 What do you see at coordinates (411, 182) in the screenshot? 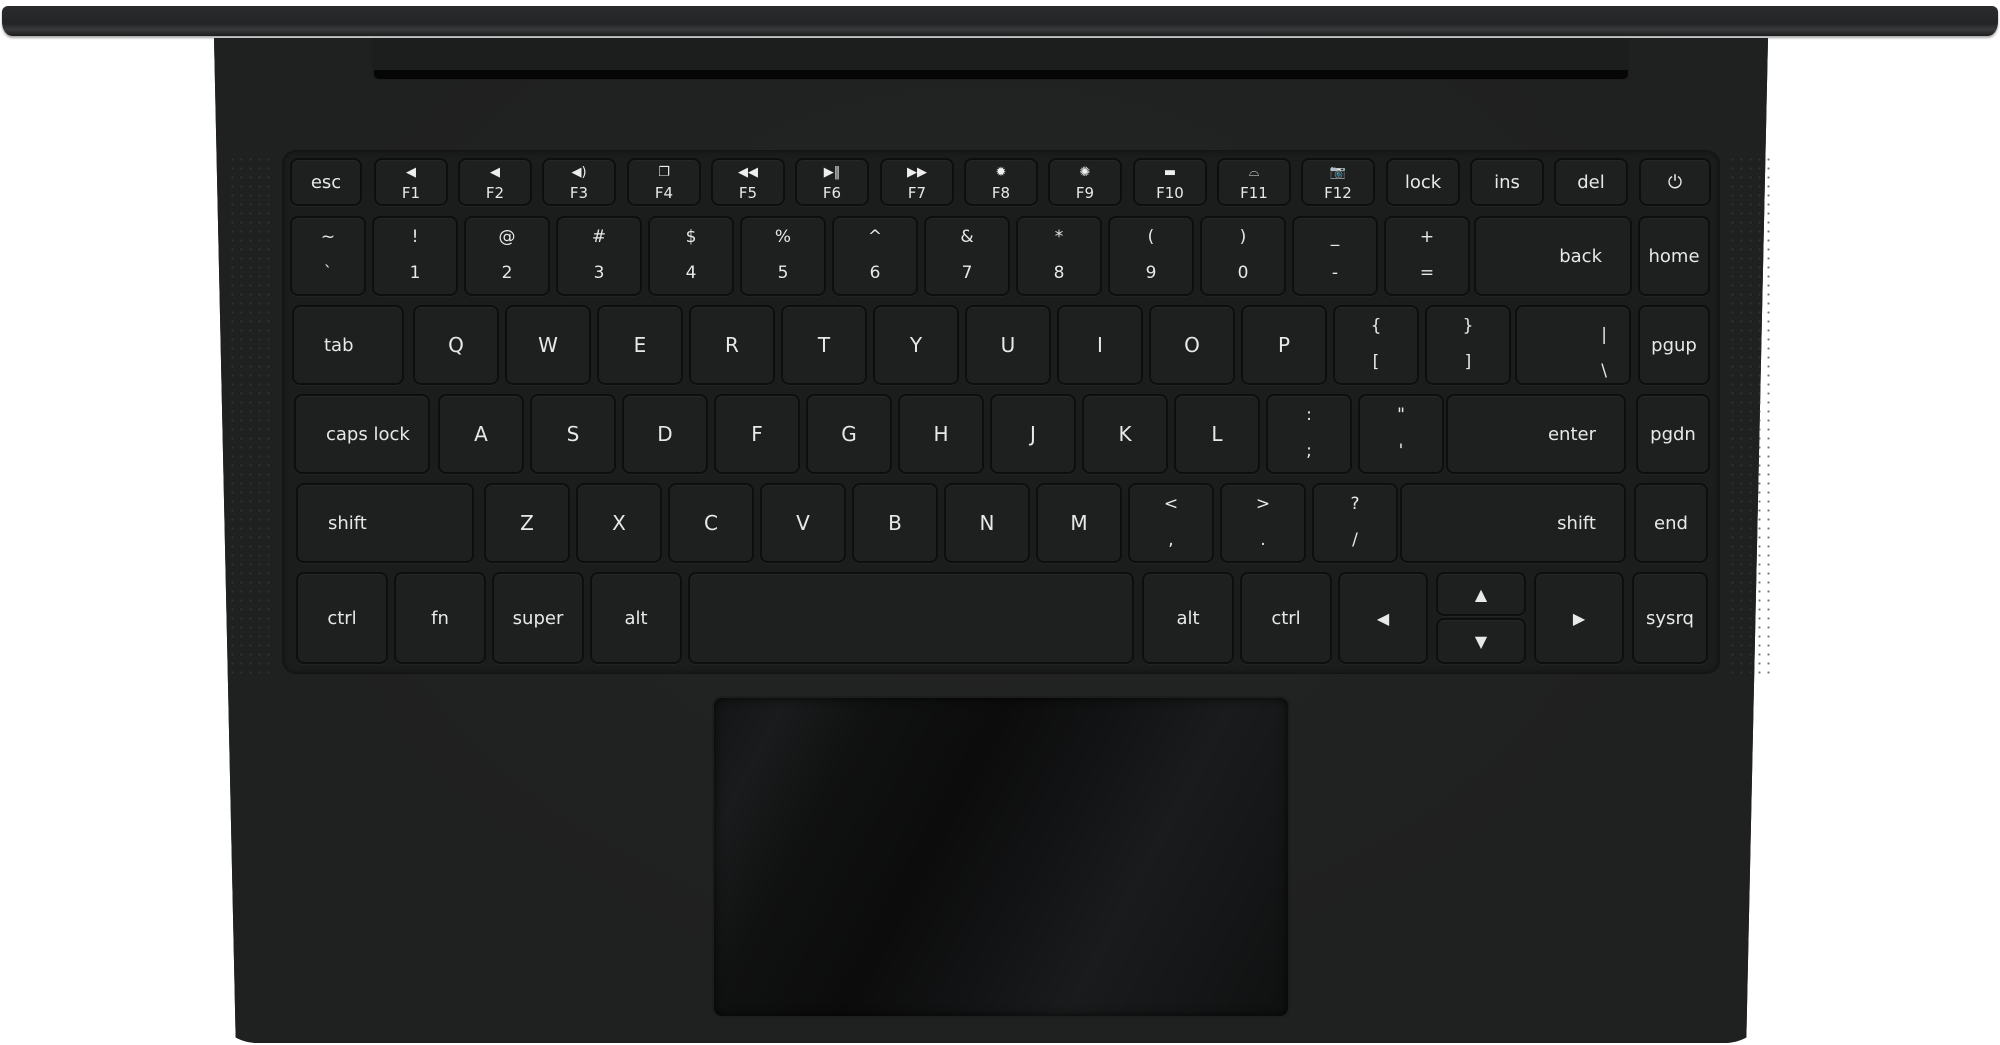
I see `key-f1: ◀ F1` at bounding box center [411, 182].